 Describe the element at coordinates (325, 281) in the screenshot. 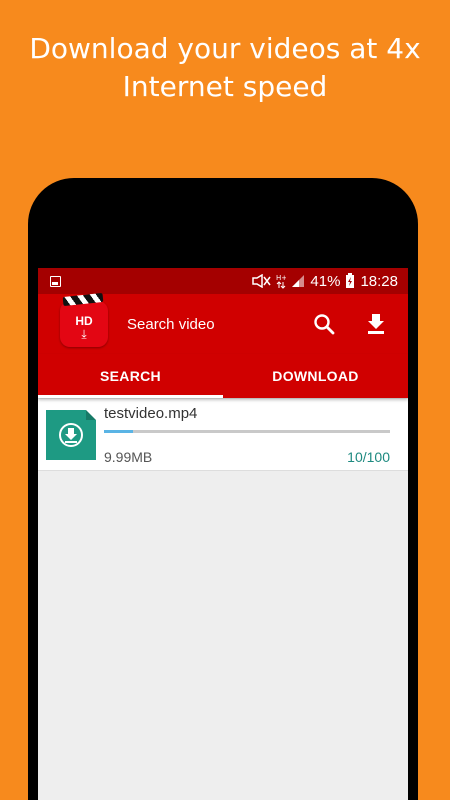

I see `battery-percent: 41%` at that location.